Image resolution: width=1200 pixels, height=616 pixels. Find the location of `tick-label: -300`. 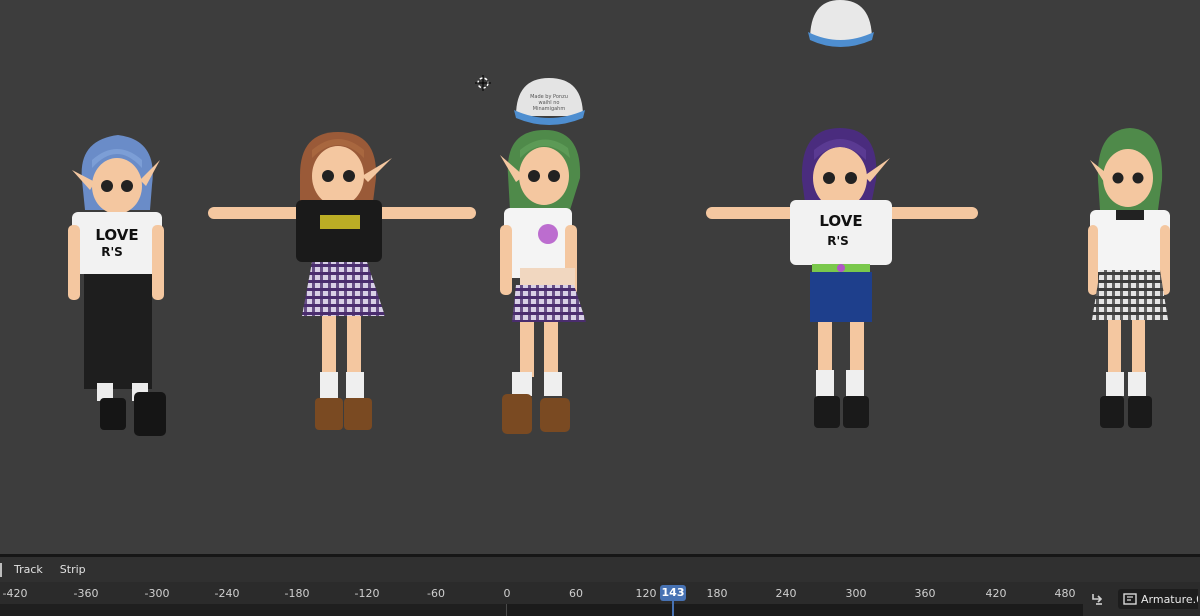

tick-label: -300 is located at coordinates (157, 593).